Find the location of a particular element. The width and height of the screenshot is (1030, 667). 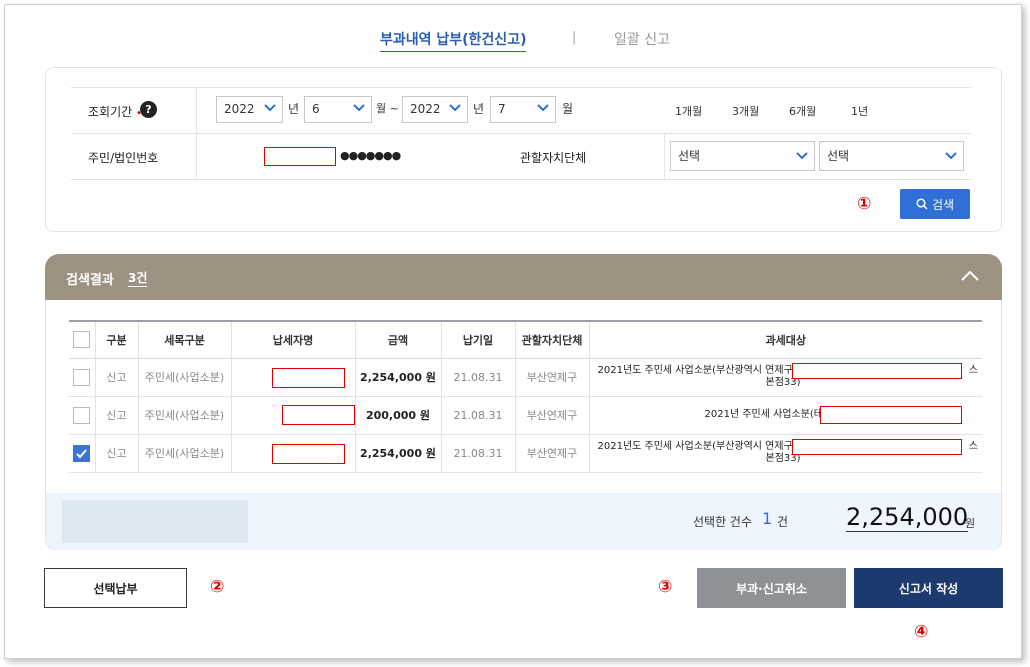

table-header-row: 구분 세목구분 납세자명 금액 납기일 관할자치단체 과세대상 is located at coordinates (525, 339).